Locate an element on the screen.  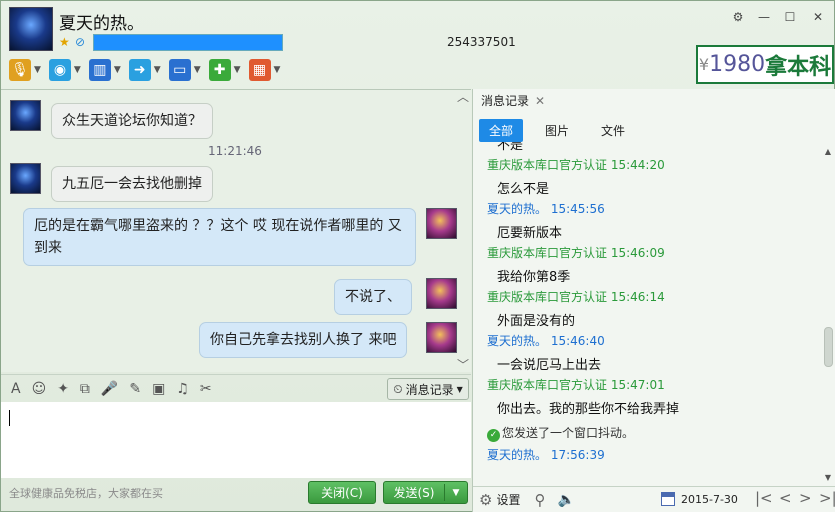
next-page-icon: > is located at coordinates (805, 498).